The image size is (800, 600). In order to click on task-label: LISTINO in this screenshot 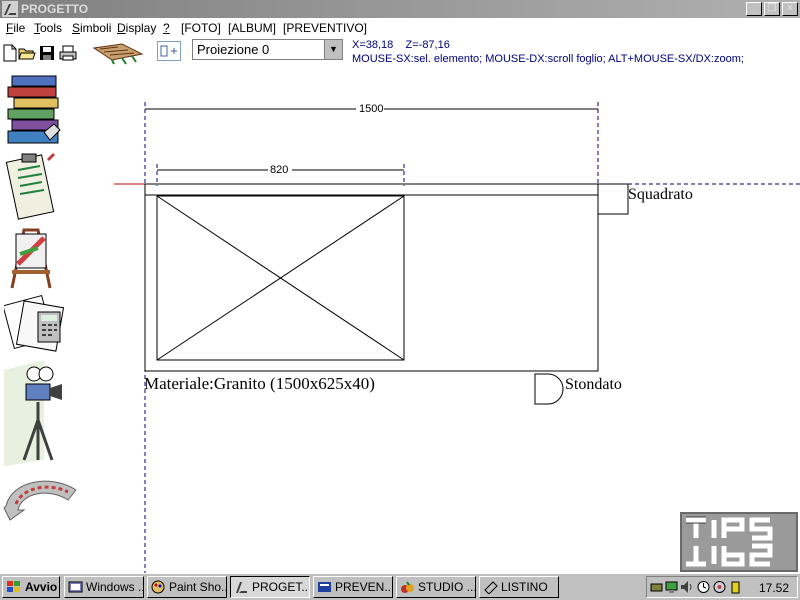, I will do `click(524, 587)`.